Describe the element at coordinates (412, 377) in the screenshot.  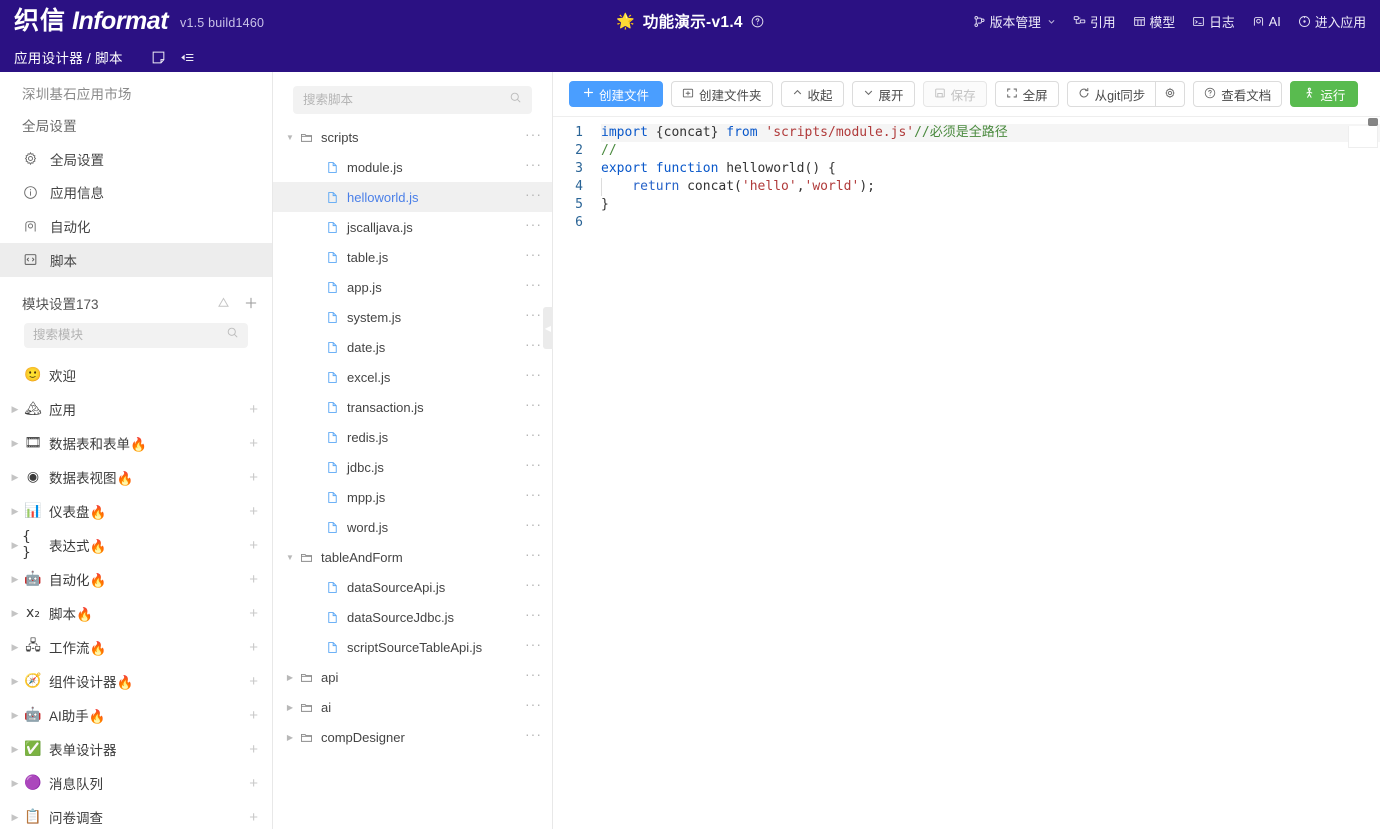
I see `file-tree-file-row: excel.js ···` at that location.